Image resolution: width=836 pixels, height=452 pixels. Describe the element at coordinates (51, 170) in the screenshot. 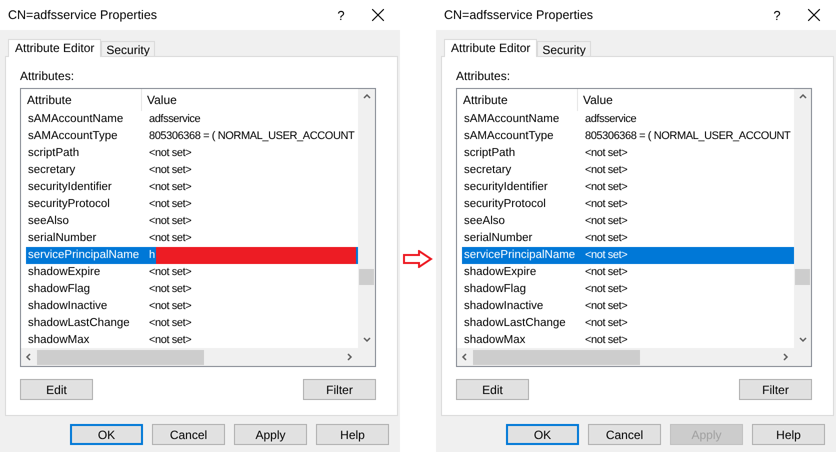

I see `attribute-name: secretary` at that location.